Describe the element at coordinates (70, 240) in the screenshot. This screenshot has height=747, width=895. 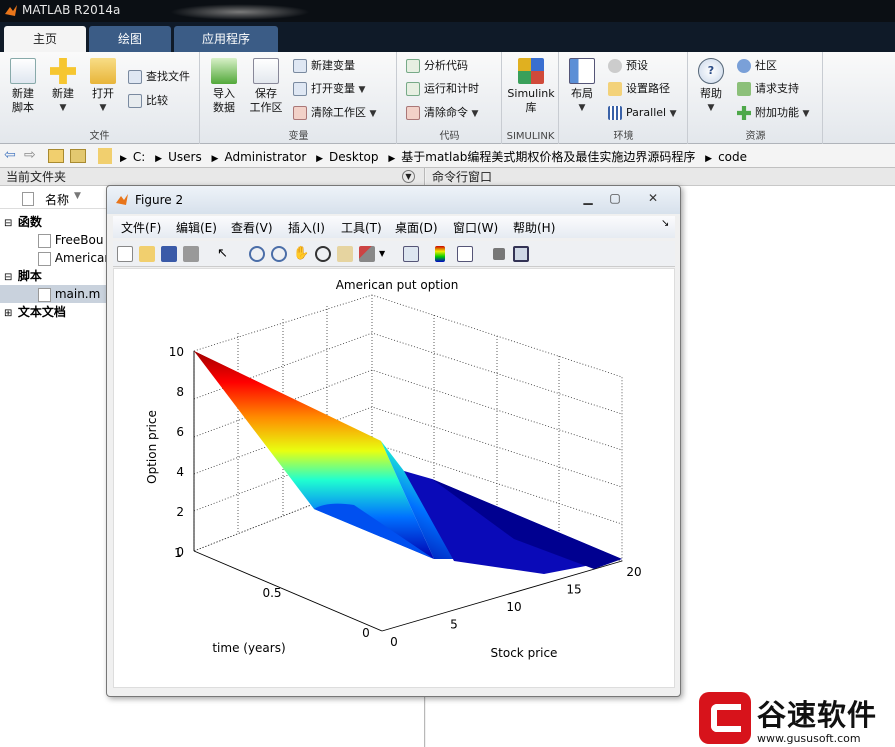
I see `file-item: FreeBou` at that location.